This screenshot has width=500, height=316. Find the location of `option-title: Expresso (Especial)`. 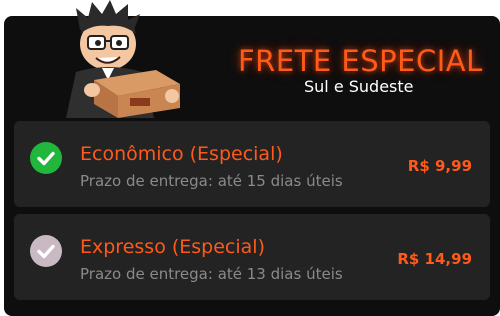

option-title: Expresso (Especial) is located at coordinates (172, 247).